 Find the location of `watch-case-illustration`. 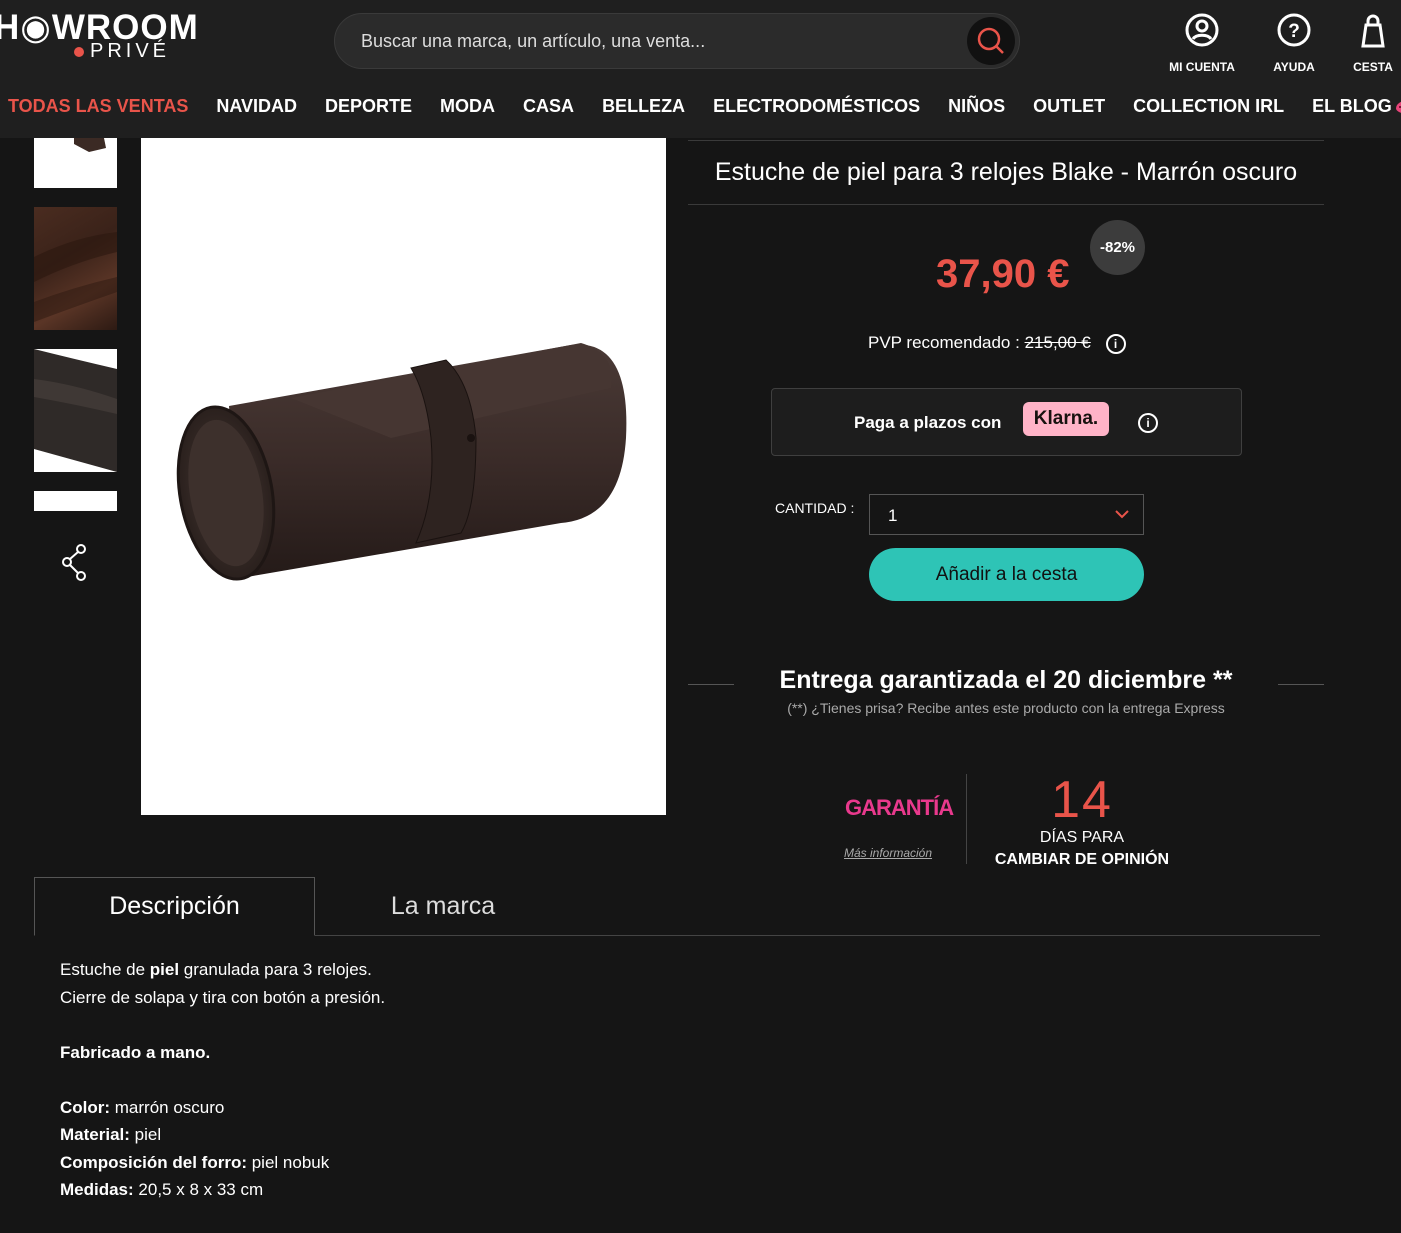

watch-case-illustration is located at coordinates (401, 462).